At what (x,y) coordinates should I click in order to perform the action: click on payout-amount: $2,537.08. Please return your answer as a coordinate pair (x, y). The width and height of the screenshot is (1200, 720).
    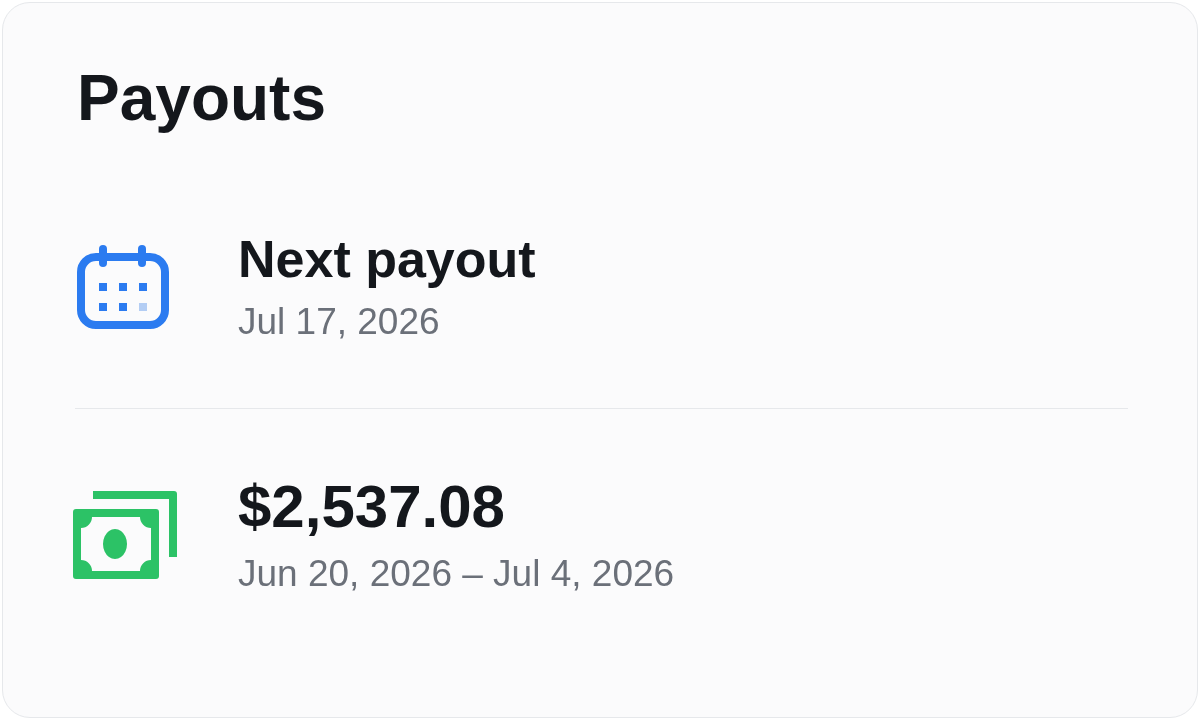
    Looking at the image, I should click on (371, 507).